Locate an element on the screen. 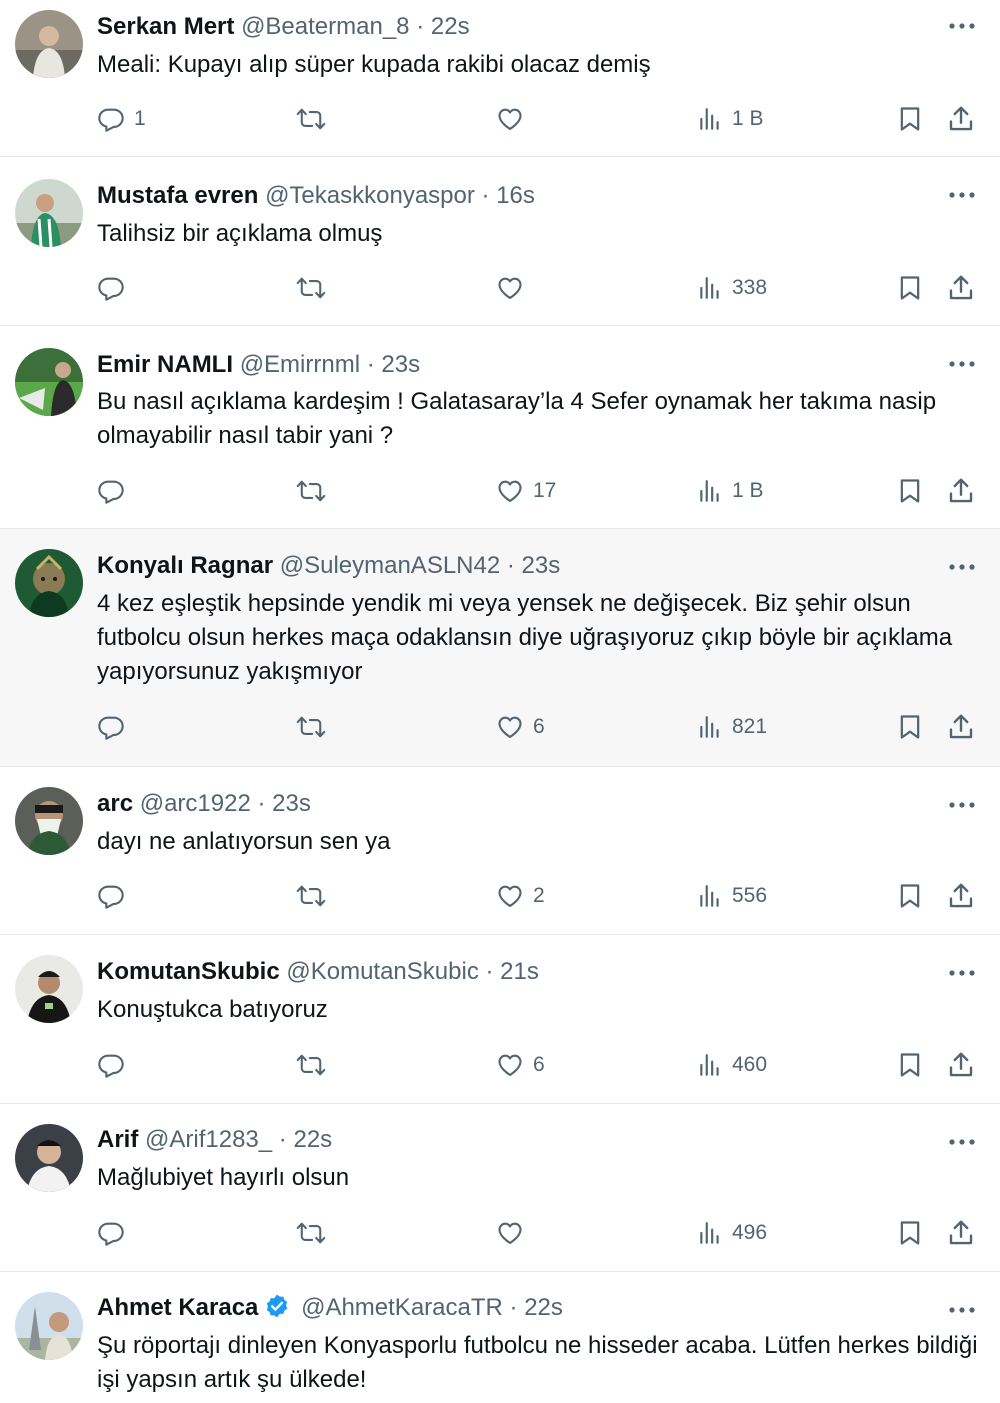 Image resolution: width=1000 pixels, height=1403 pixels. views-button: 821 is located at coordinates (732, 727).